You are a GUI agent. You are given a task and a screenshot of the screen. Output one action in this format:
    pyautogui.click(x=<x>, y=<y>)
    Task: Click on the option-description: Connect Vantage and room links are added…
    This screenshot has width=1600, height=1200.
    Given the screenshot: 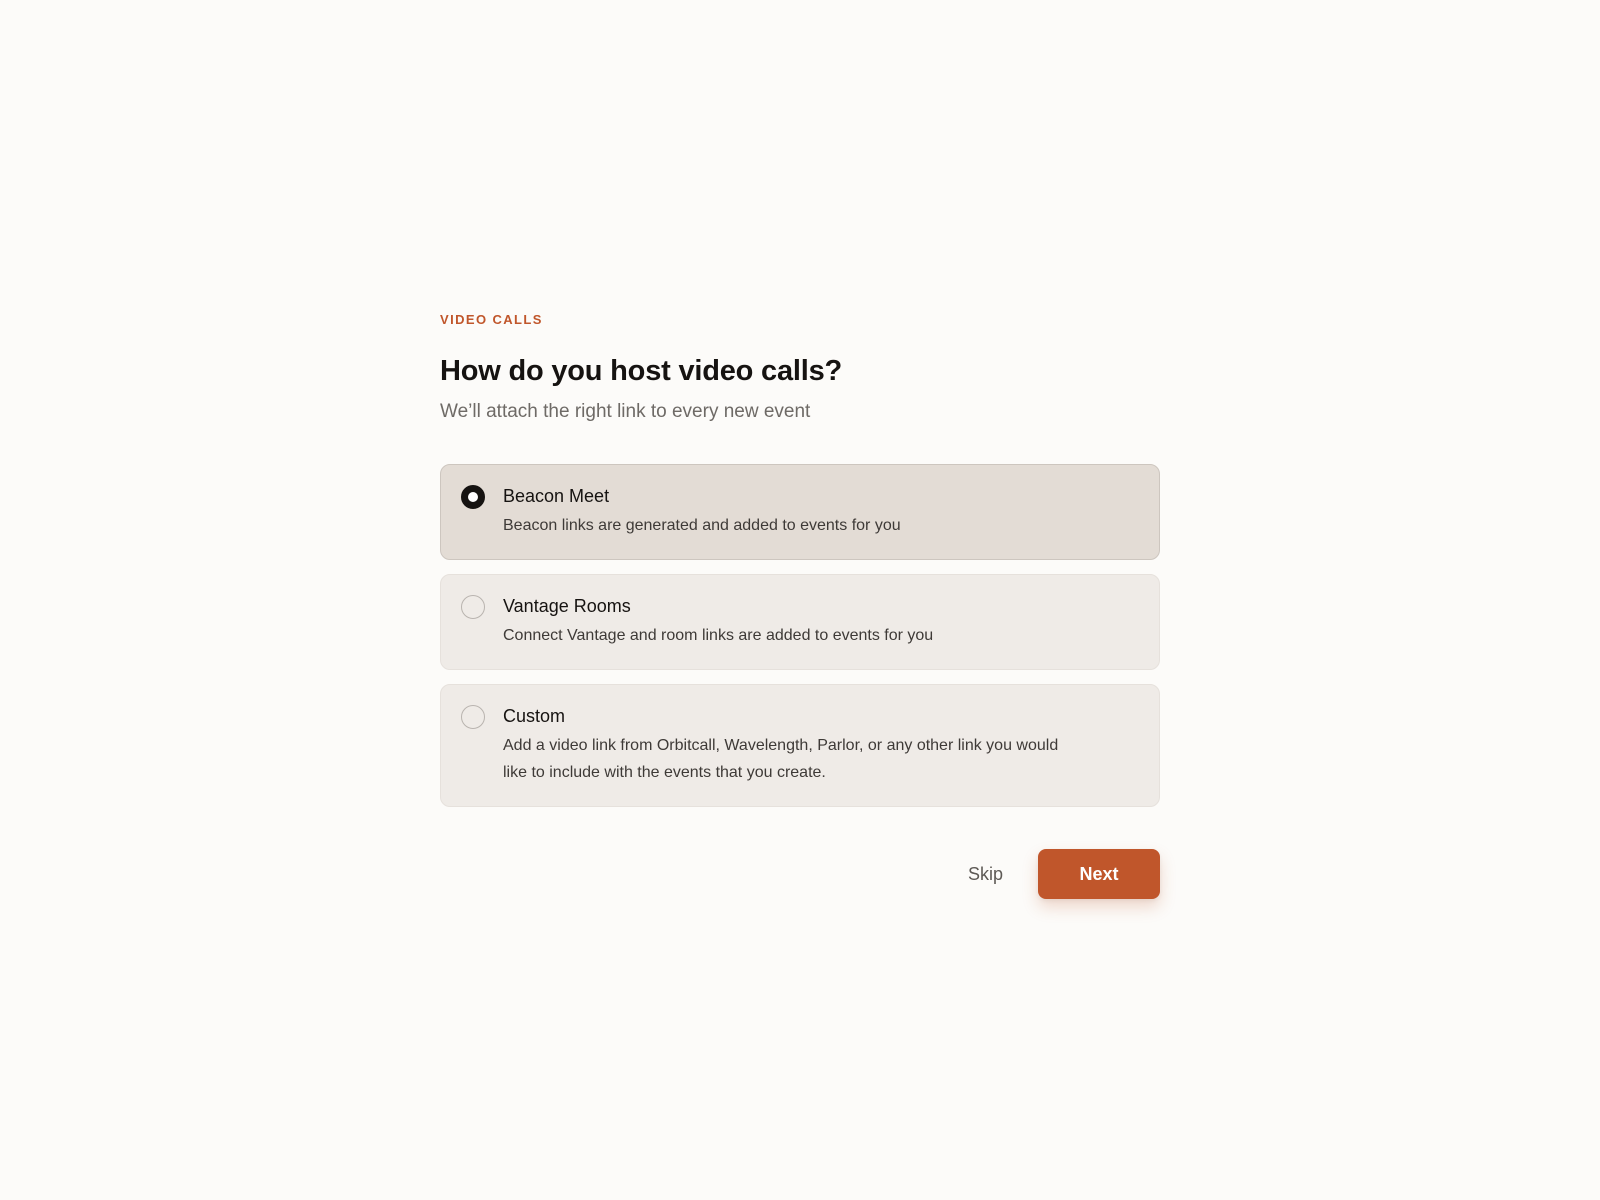 What is the action you would take?
    pyautogui.click(x=718, y=635)
    